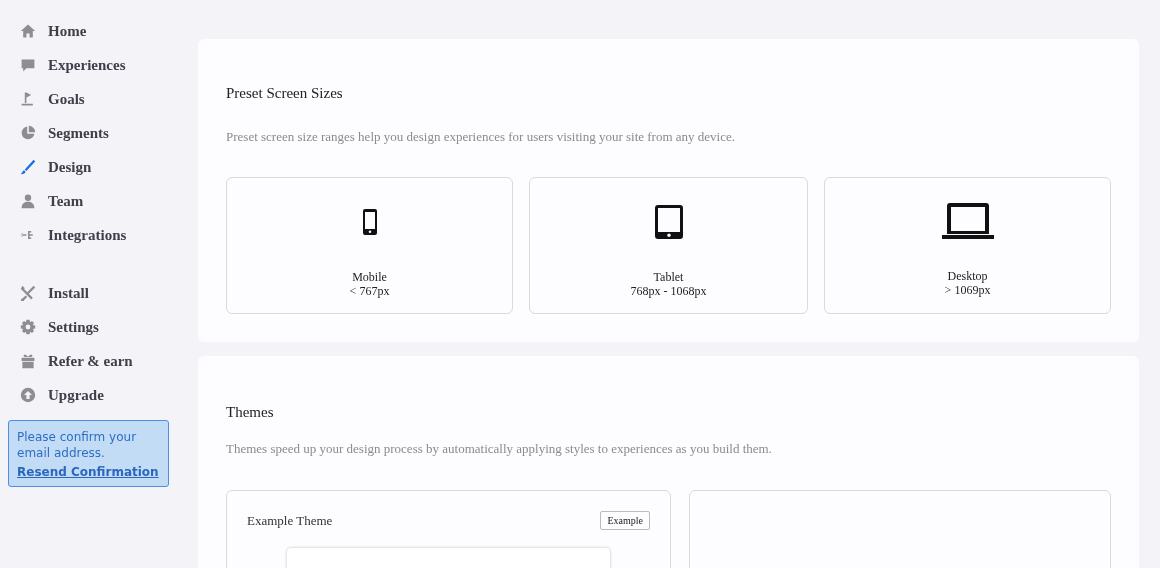 This screenshot has height=568, width=1160. I want to click on laptop-icon, so click(967, 221).